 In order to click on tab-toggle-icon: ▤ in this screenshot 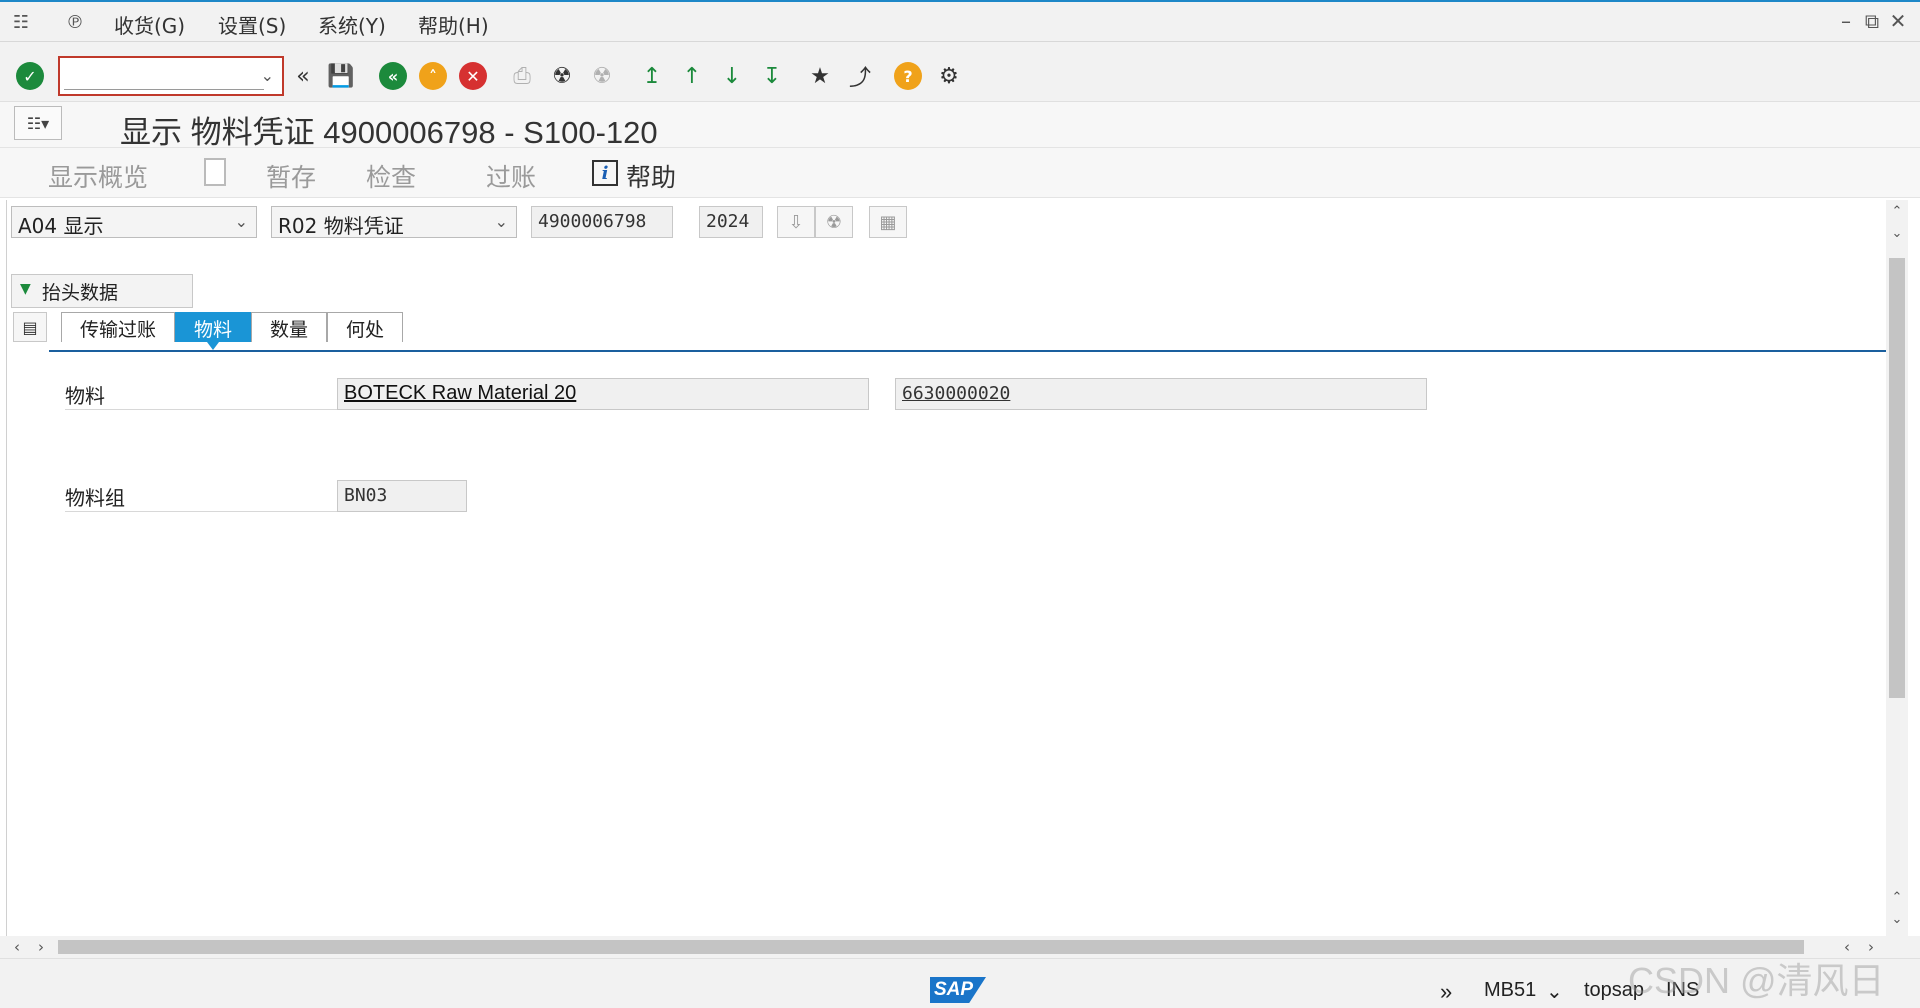, I will do `click(30, 327)`.